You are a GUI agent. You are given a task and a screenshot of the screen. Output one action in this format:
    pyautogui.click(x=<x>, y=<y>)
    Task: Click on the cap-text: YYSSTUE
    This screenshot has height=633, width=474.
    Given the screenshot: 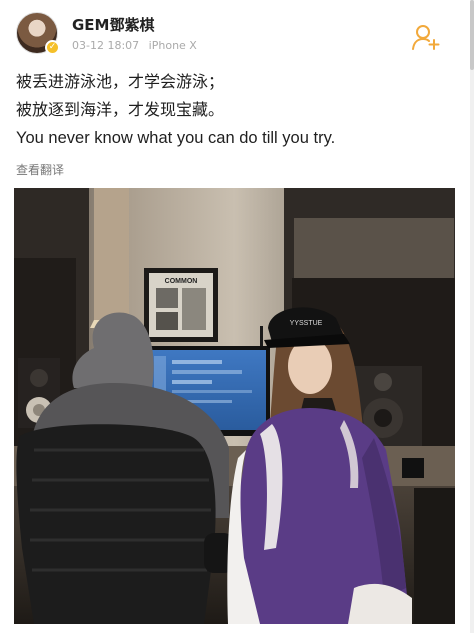 What is the action you would take?
    pyautogui.click(x=306, y=323)
    